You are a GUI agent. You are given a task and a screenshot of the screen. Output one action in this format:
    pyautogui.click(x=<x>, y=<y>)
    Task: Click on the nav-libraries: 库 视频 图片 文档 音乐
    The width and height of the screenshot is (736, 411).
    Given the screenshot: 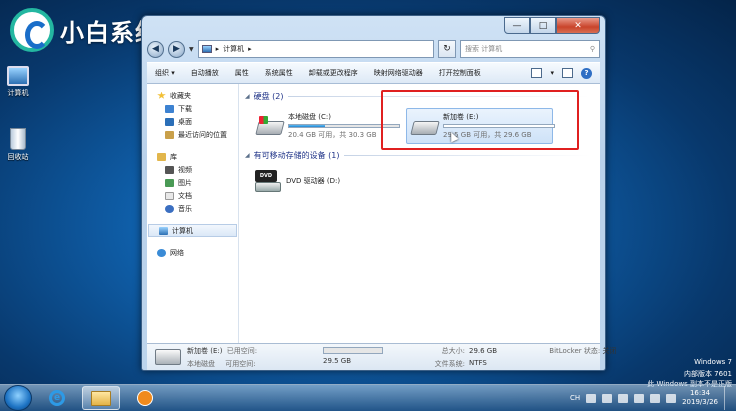 What is the action you would take?
    pyautogui.click(x=192, y=182)
    